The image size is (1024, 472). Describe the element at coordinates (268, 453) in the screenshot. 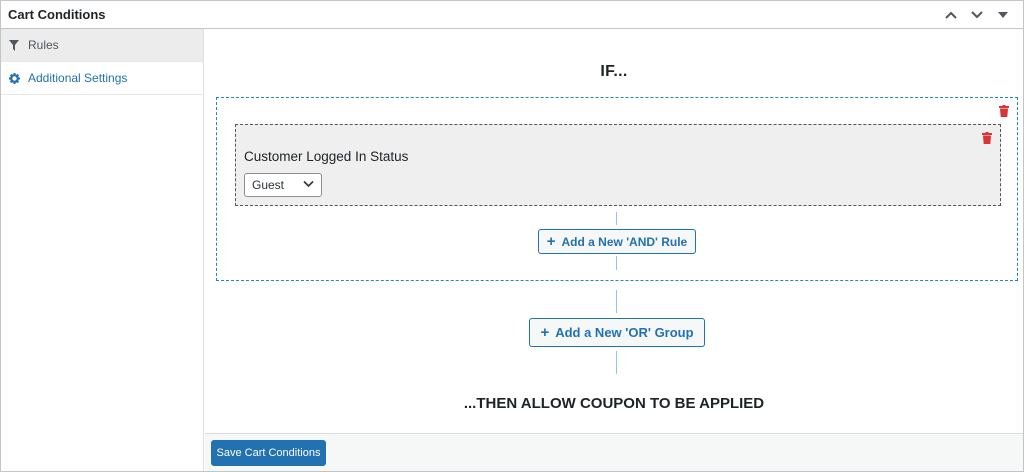

I see `save-cart-conditions-button: Save Cart Conditions` at that location.